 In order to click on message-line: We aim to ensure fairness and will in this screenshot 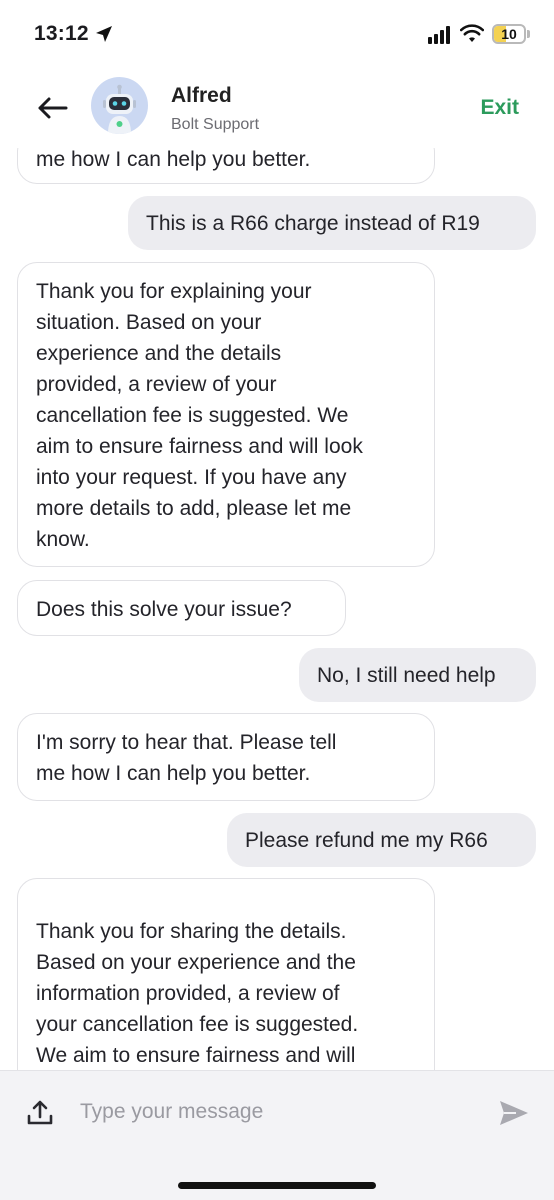, I will do `click(196, 1055)`.